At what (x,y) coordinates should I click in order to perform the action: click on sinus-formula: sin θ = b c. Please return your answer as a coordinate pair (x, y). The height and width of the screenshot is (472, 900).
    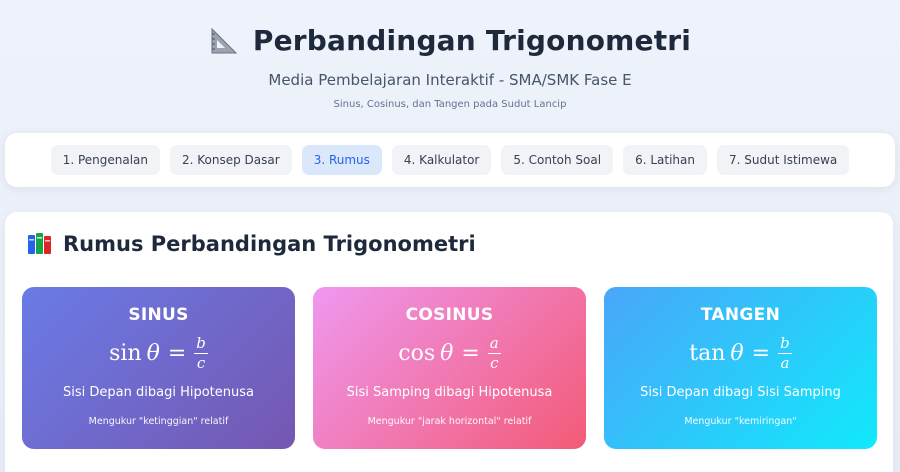
    Looking at the image, I should click on (158, 353).